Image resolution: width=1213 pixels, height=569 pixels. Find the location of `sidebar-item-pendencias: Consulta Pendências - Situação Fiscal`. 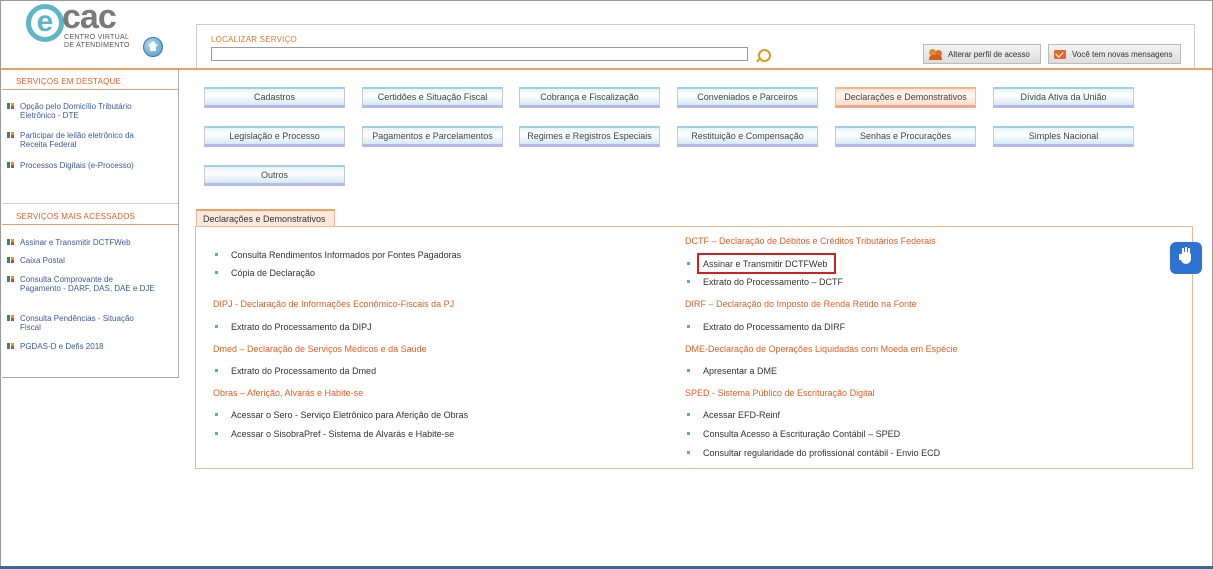

sidebar-item-pendencias: Consulta Pendências - Situação Fiscal is located at coordinates (81, 323).